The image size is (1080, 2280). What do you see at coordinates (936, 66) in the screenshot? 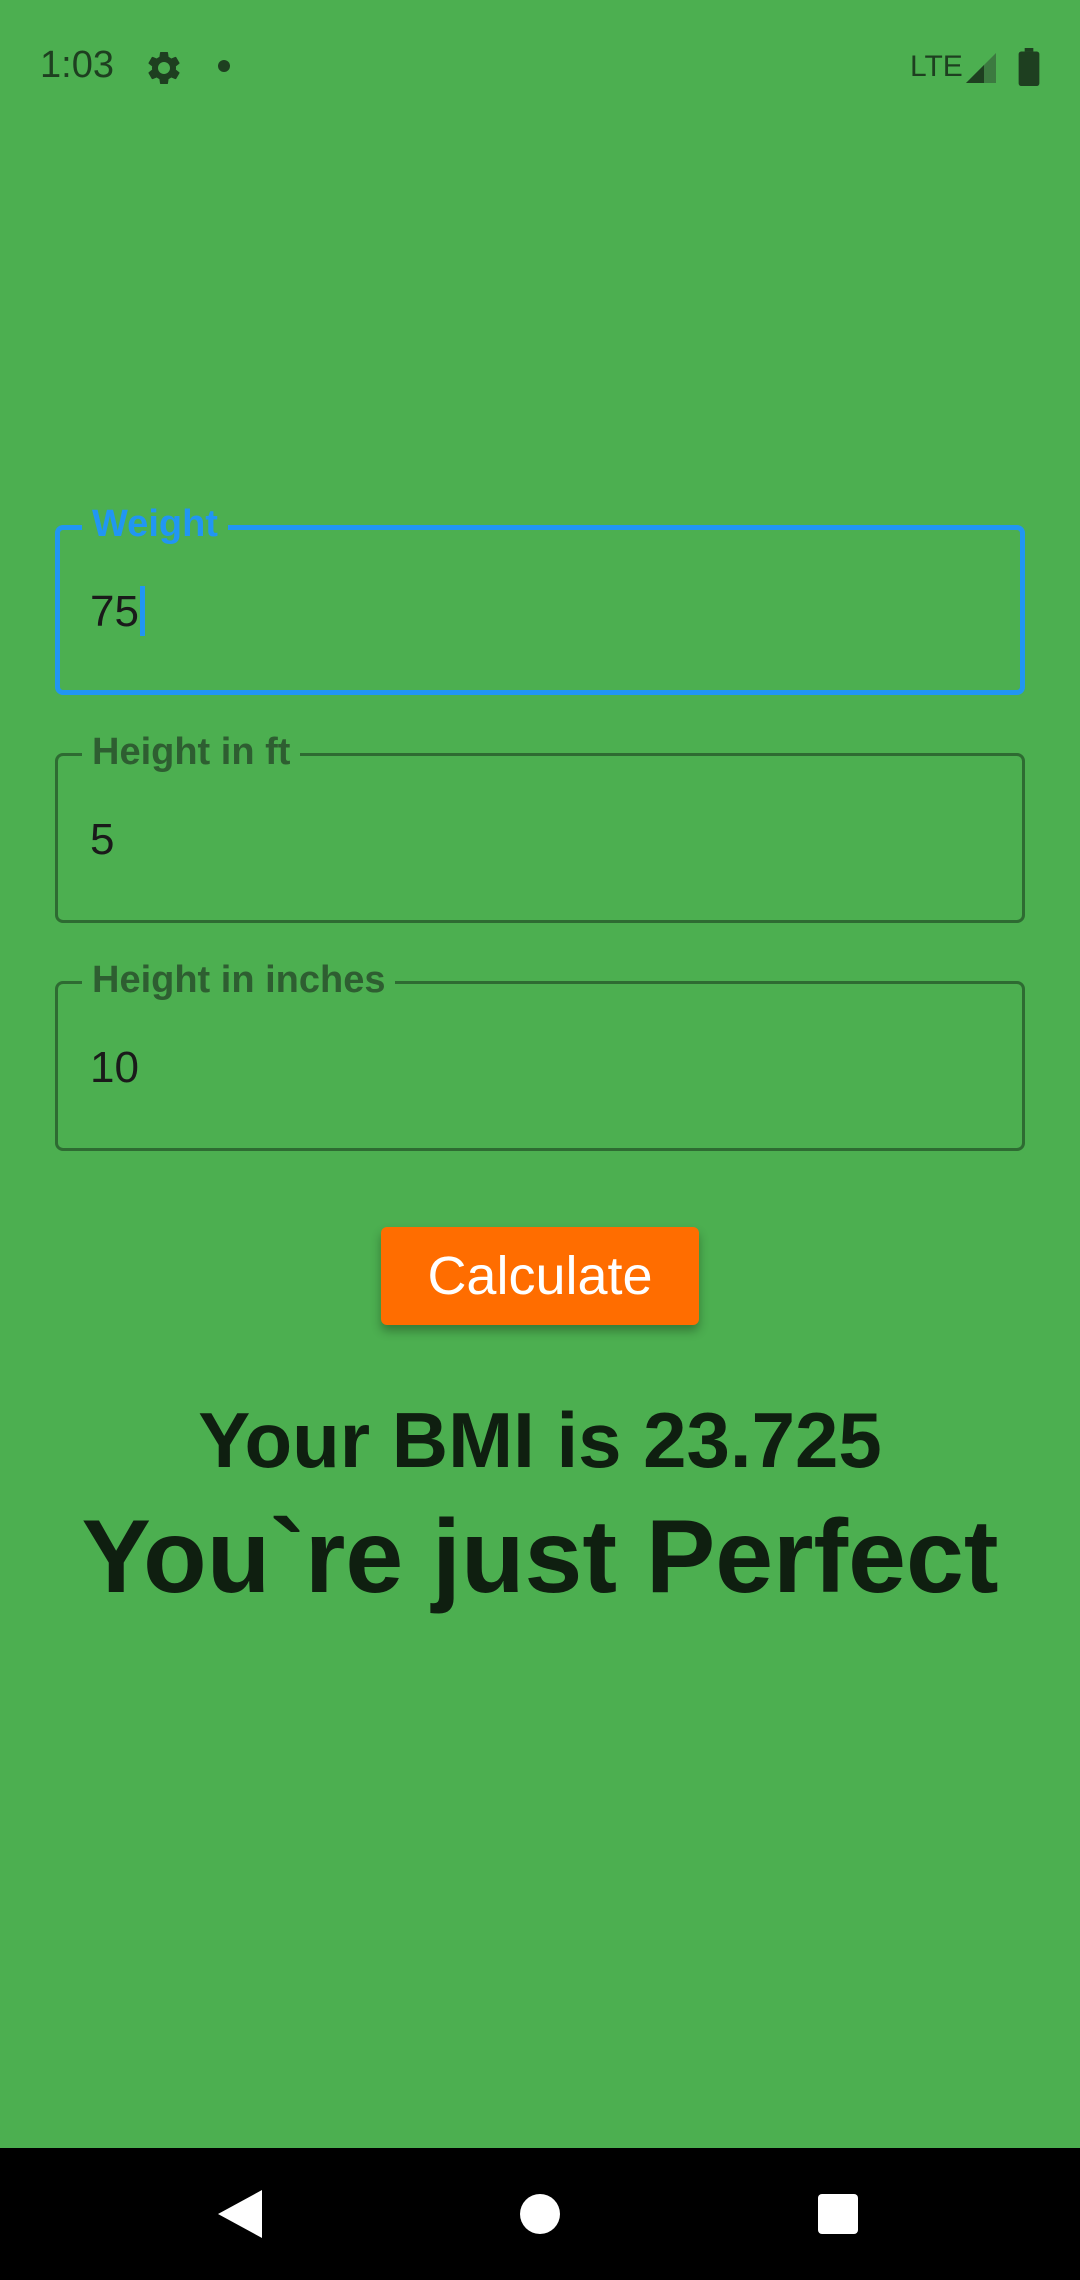
I see `network-type-label: LTE` at bounding box center [936, 66].